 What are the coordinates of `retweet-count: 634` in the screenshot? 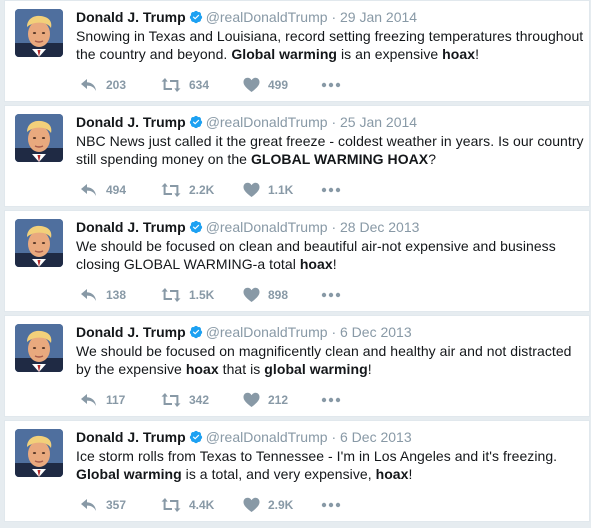 It's located at (199, 85).